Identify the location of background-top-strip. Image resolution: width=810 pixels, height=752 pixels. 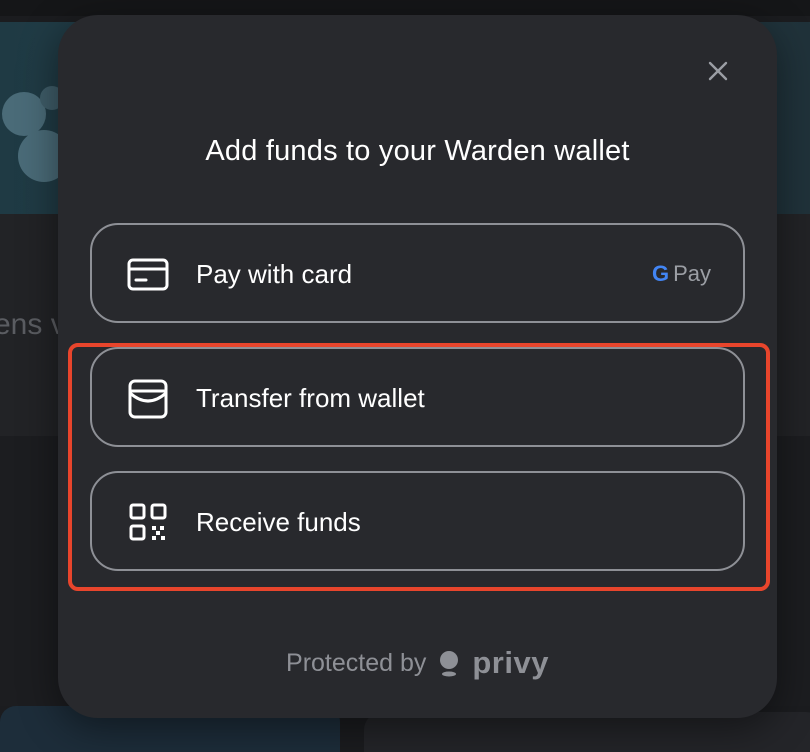
(405, 8).